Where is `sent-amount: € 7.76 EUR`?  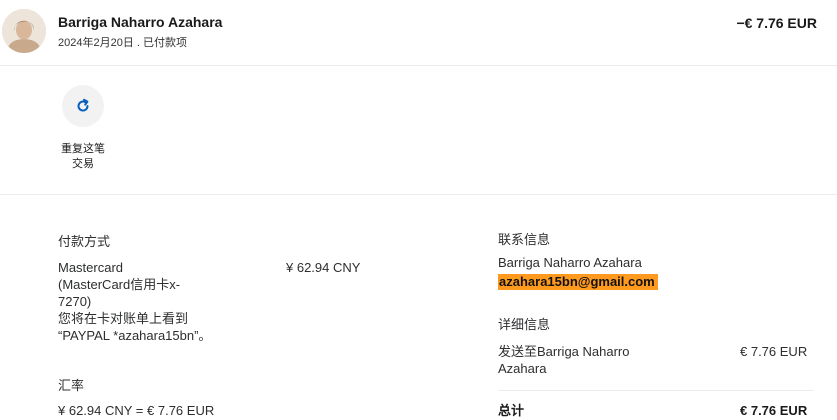 sent-amount: € 7.76 EUR is located at coordinates (774, 351).